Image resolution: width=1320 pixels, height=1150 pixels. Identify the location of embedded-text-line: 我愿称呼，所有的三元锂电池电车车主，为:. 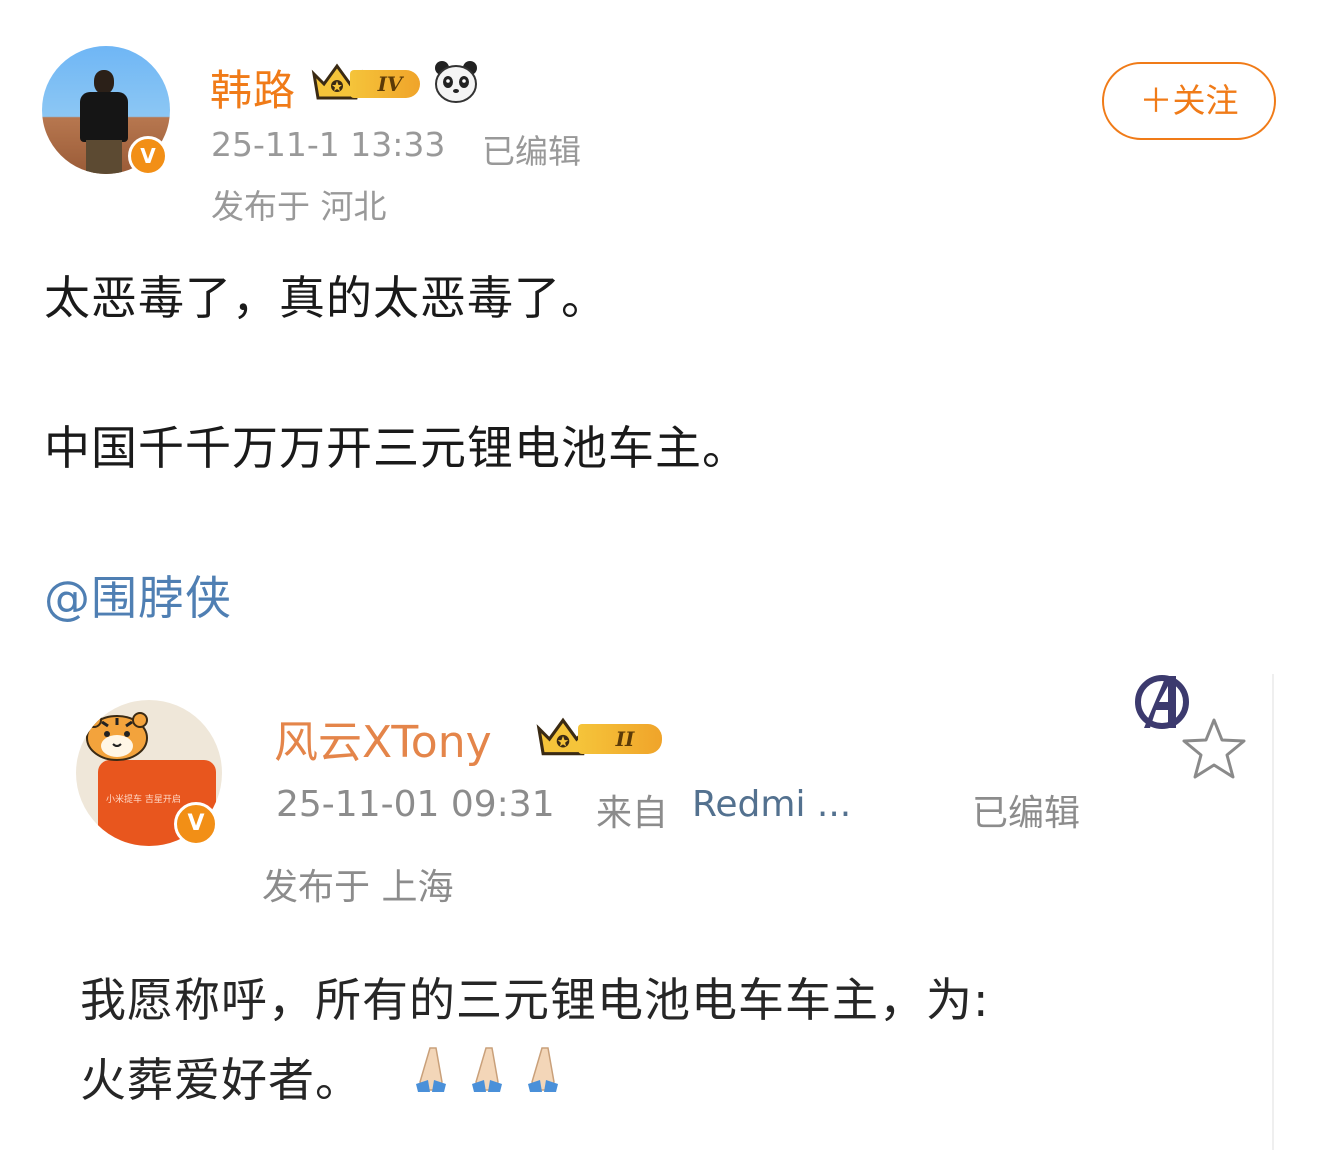
(535, 1000).